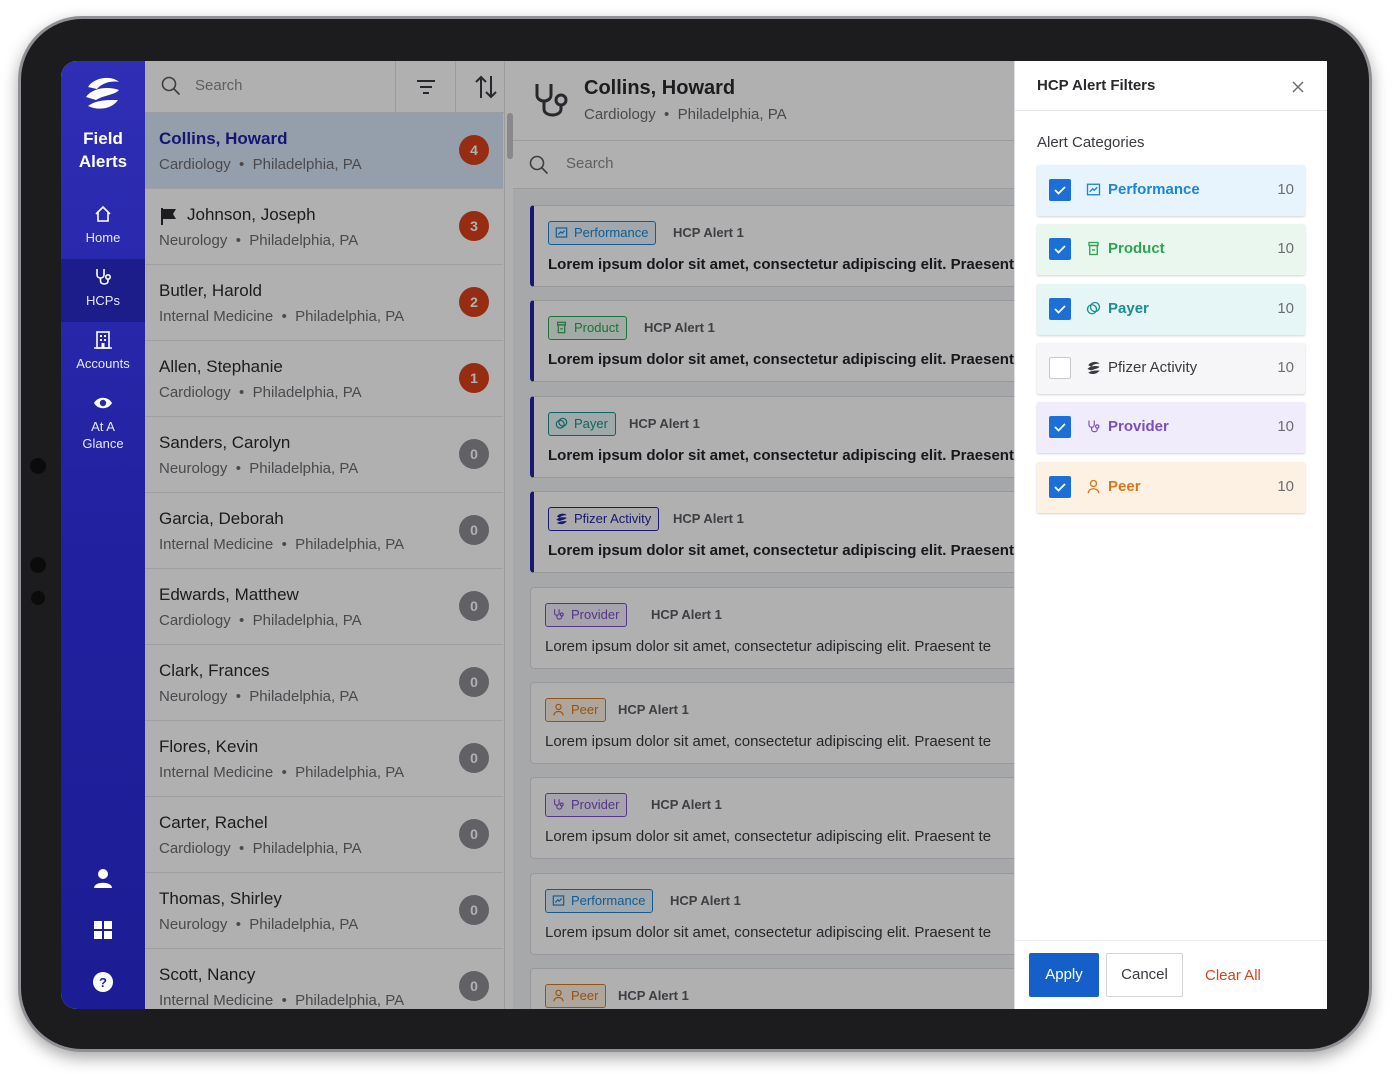 The height and width of the screenshot is (1074, 1396). What do you see at coordinates (1136, 249) in the screenshot?
I see `filter-category-label: Product` at bounding box center [1136, 249].